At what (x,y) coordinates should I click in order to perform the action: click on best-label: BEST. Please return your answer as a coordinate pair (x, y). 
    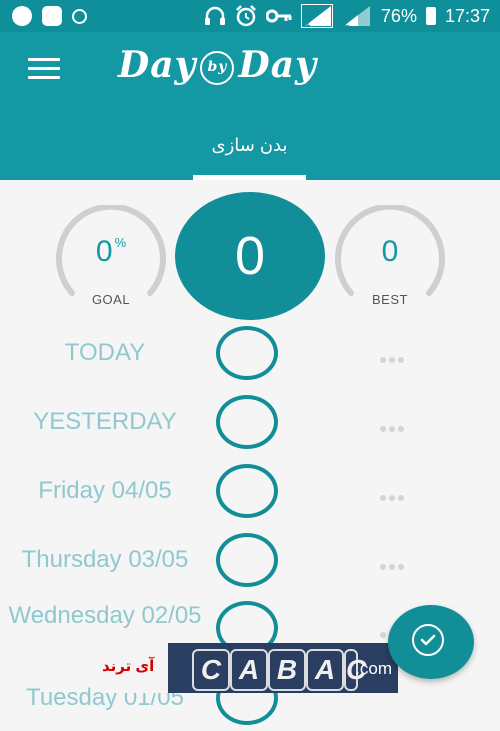
    Looking at the image, I should click on (390, 299).